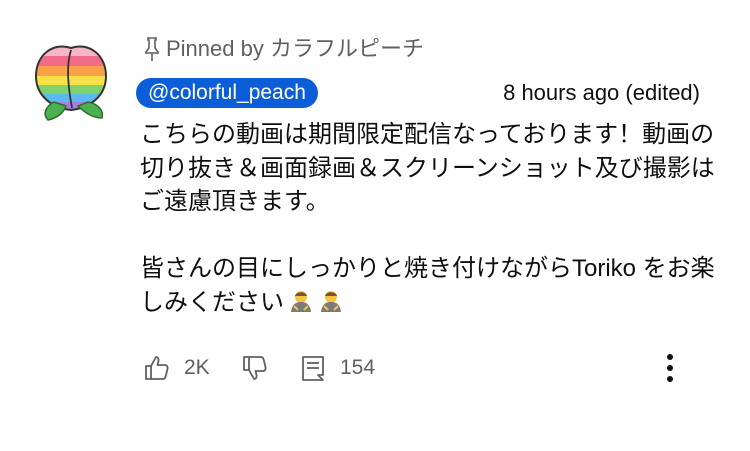  What do you see at coordinates (157, 368) in the screenshot?
I see `thumbs-up-icon` at bounding box center [157, 368].